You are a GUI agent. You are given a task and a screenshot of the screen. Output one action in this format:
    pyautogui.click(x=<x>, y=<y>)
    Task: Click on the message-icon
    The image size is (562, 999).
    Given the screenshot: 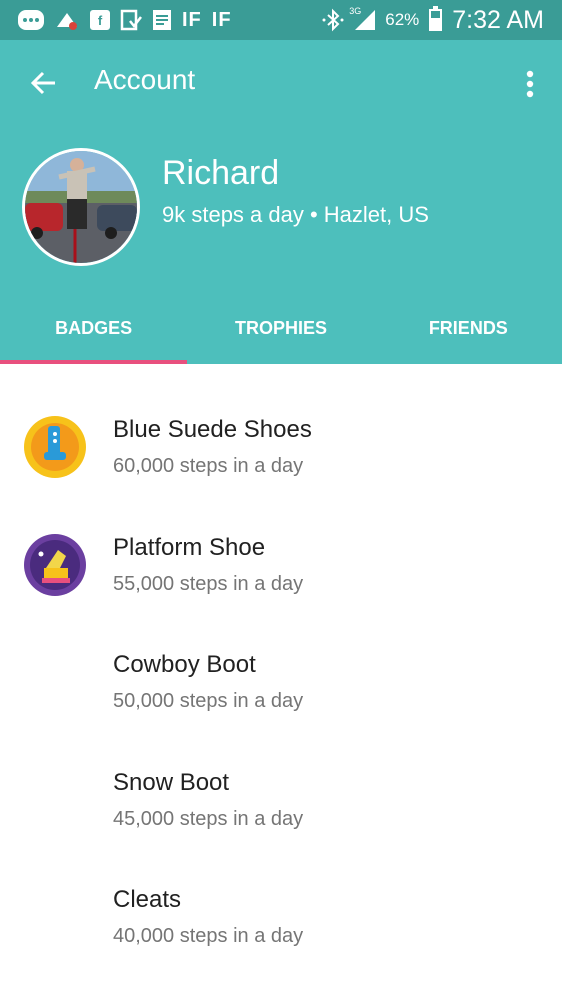 What is the action you would take?
    pyautogui.click(x=31, y=20)
    